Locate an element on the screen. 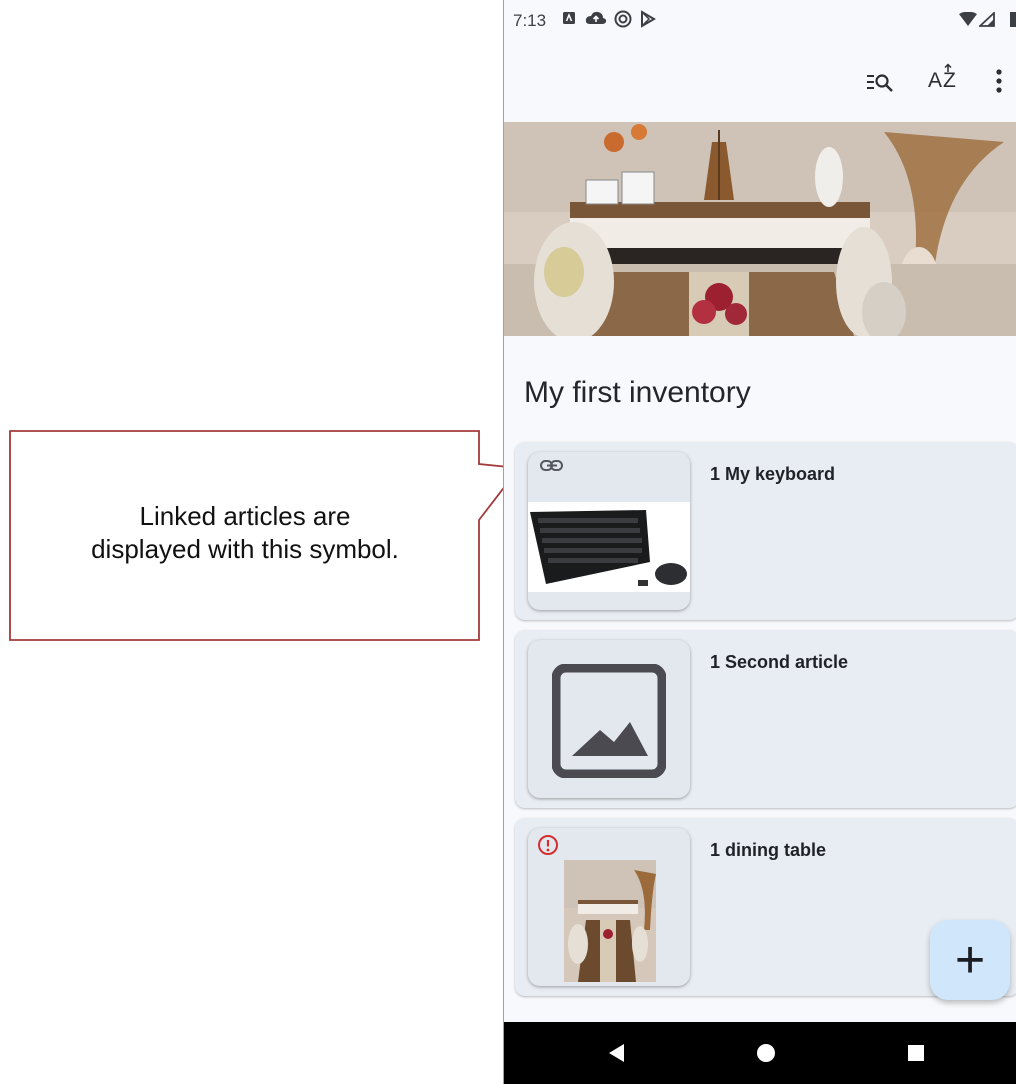 This screenshot has height=1084, width=1016. wifi-icon is located at coordinates (968, 19).